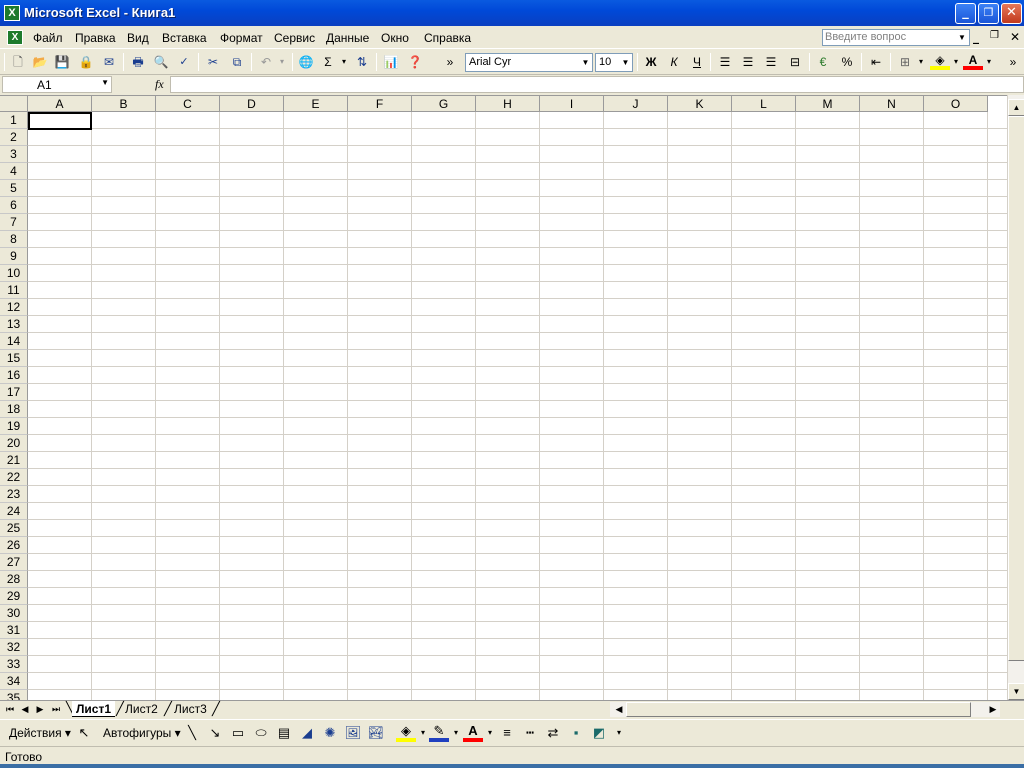 Image resolution: width=1024 pixels, height=768 pixels. Describe the element at coordinates (10, 709) in the screenshot. I see `first-sheet-icon: ⏮` at that location.